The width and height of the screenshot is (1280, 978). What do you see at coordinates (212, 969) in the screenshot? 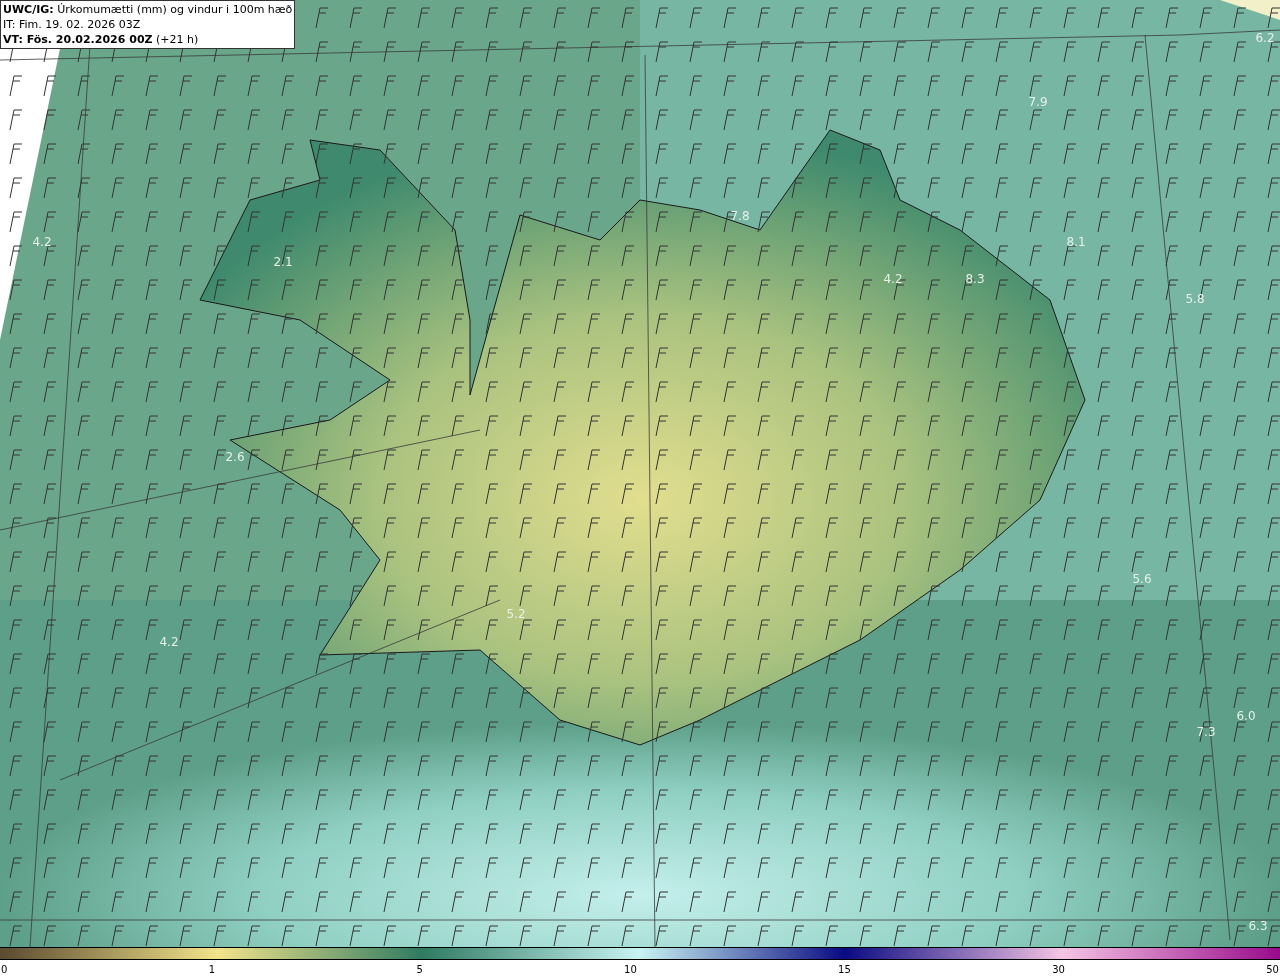
I see `colorbar-tick-label: 1` at bounding box center [212, 969].